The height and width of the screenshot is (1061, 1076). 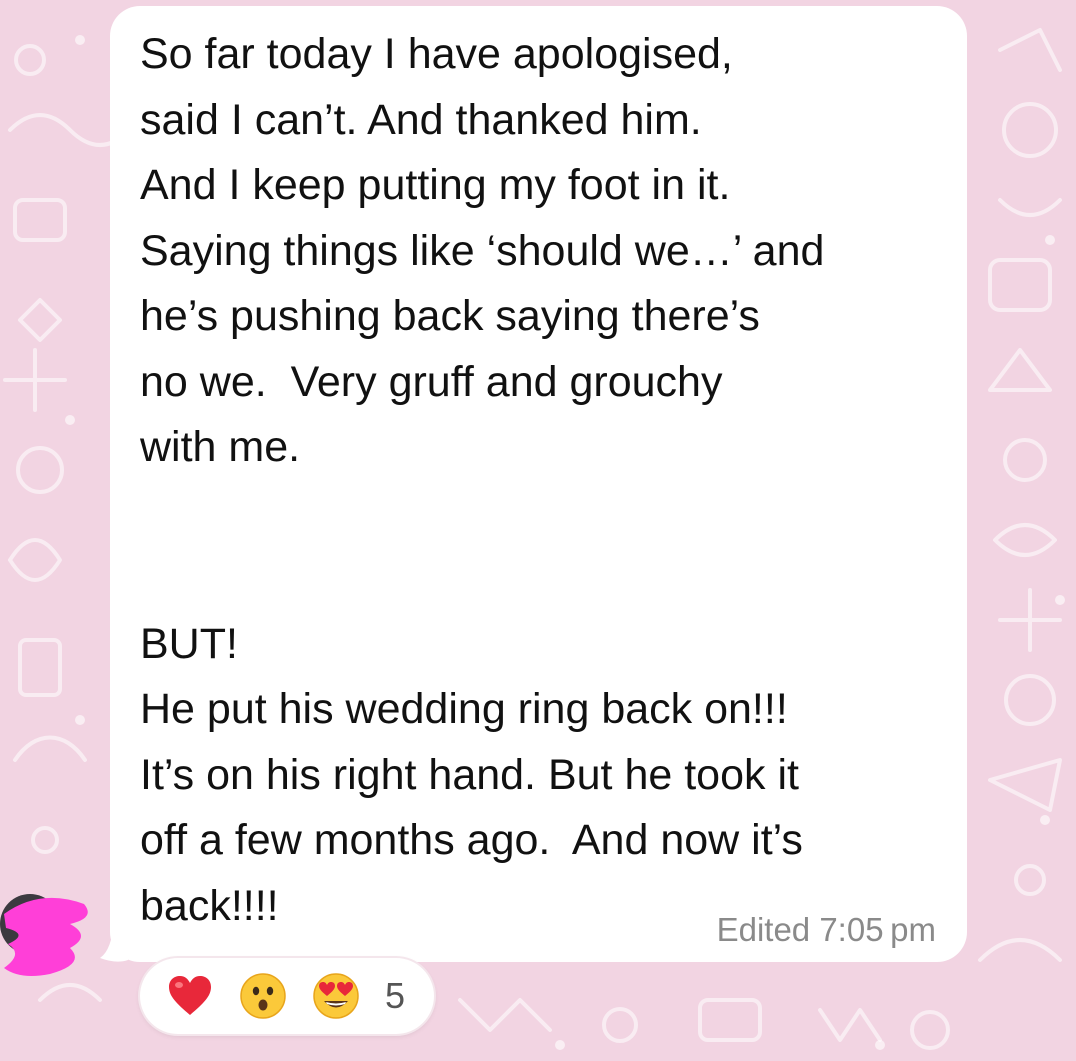 I want to click on edited-timestamp: Edited 7:05 pm, so click(x=826, y=929).